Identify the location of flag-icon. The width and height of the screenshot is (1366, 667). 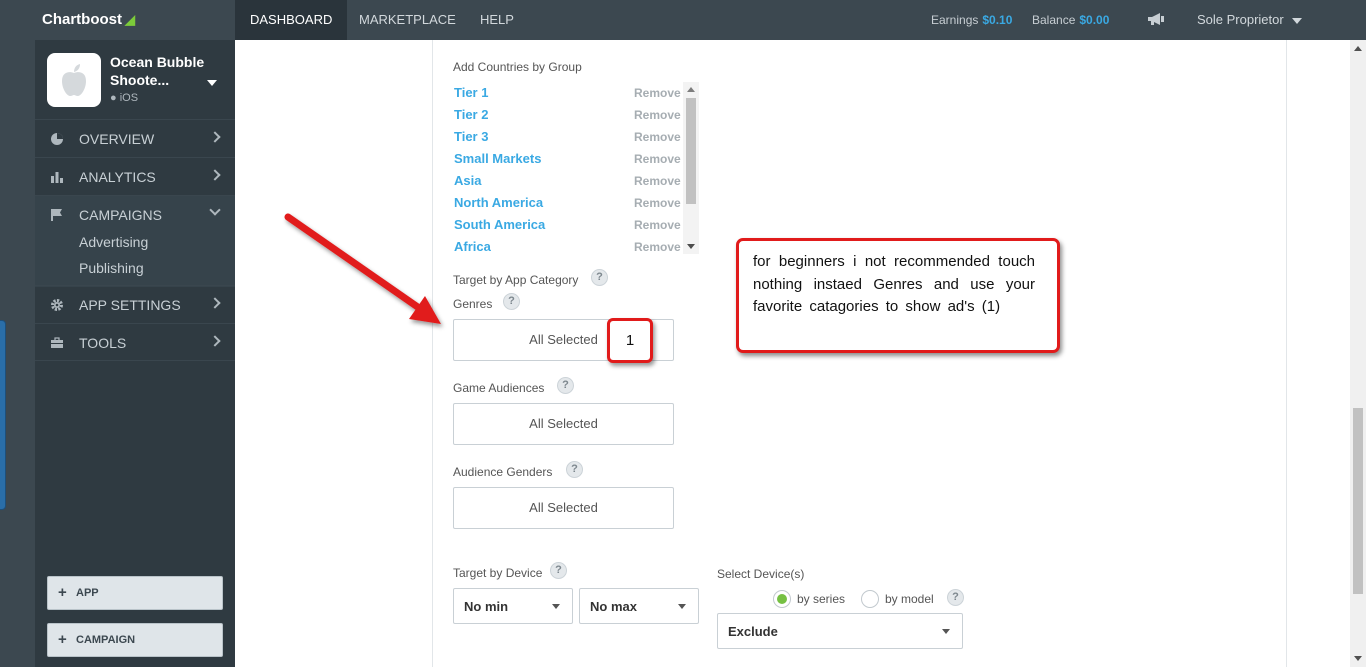
(56, 215).